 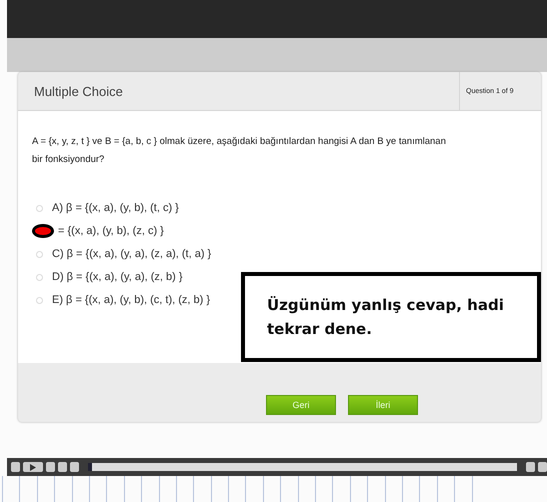 I want to click on option-text: C) β = {(x, a), (y, a), (z, a), (t, a) }, so click(x=132, y=254).